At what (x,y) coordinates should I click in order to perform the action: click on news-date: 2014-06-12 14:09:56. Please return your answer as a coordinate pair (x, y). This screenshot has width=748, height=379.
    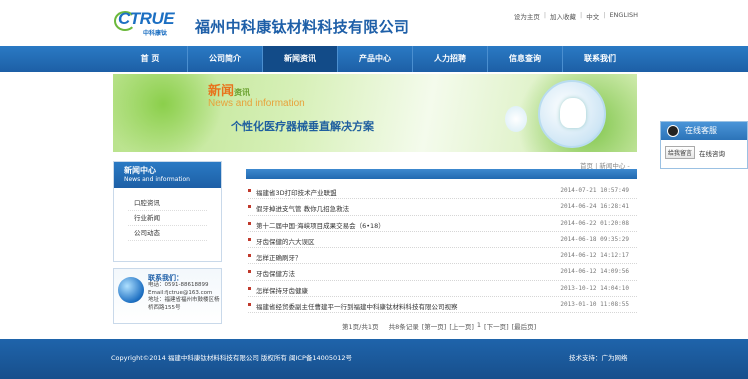
    Looking at the image, I should click on (594, 272).